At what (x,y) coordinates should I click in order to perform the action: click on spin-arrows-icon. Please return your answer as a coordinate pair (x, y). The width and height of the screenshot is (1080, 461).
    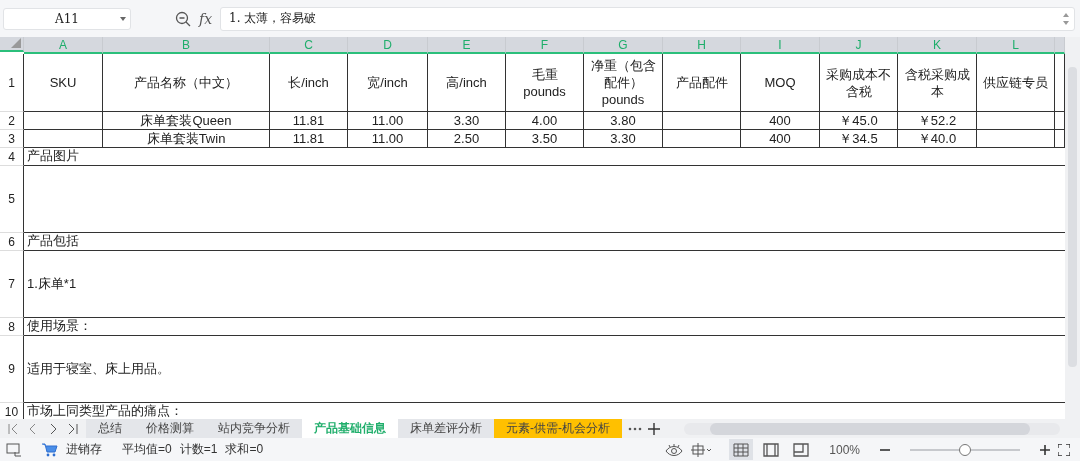
    Looking at the image, I should click on (1066, 18).